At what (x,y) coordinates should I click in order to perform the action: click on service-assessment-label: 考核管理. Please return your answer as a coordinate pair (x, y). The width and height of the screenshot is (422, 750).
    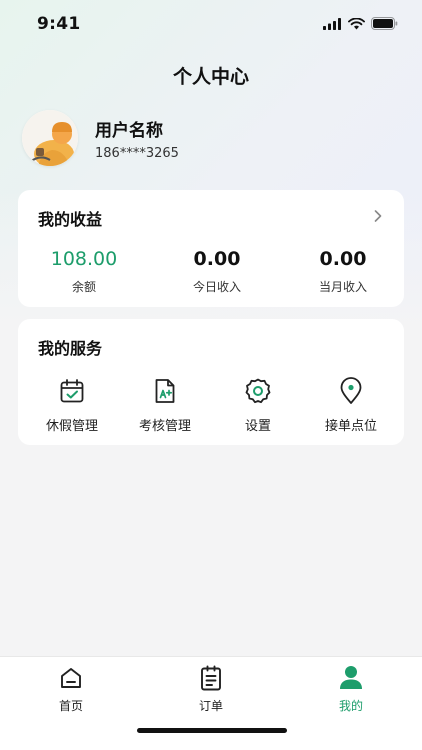
    Looking at the image, I should click on (164, 426).